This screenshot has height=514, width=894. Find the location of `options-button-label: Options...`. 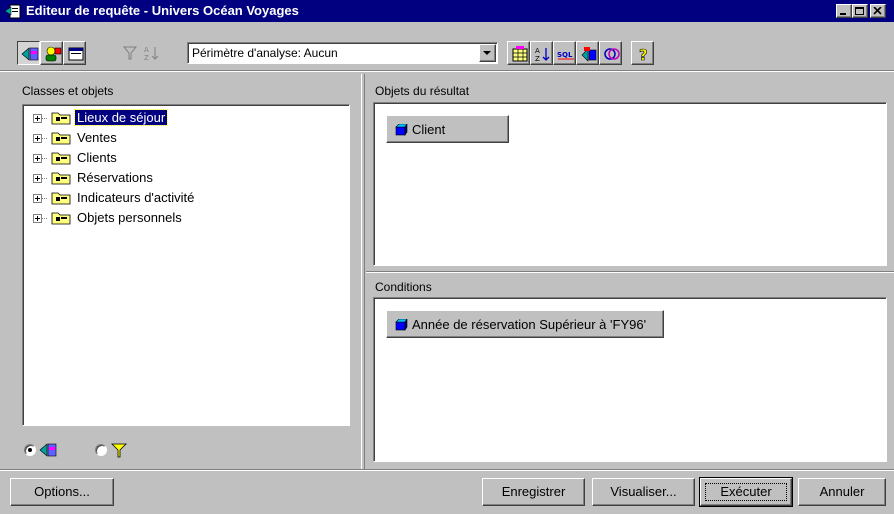

options-button-label: Options... is located at coordinates (62, 491).